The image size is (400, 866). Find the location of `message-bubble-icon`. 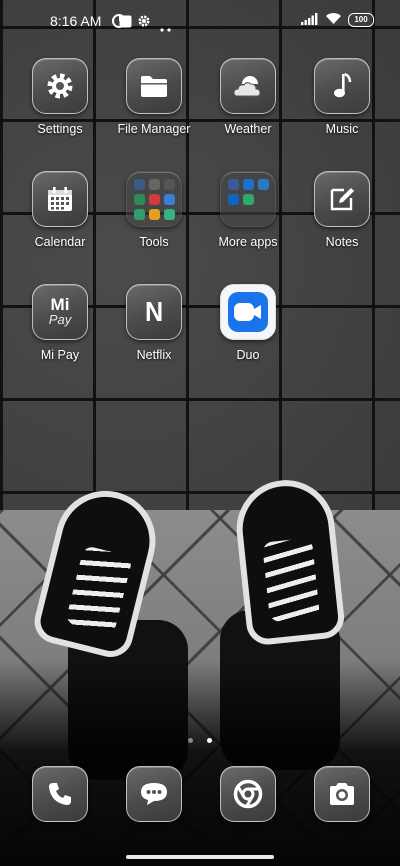

message-bubble-icon is located at coordinates (154, 794).